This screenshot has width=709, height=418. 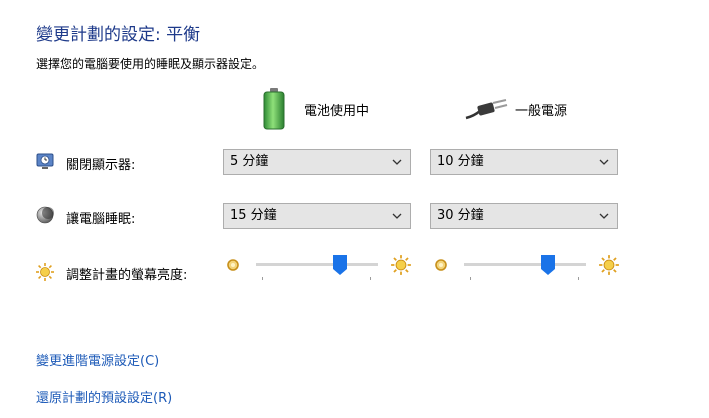 I want to click on power-plug-icon, so click(x=486, y=111).